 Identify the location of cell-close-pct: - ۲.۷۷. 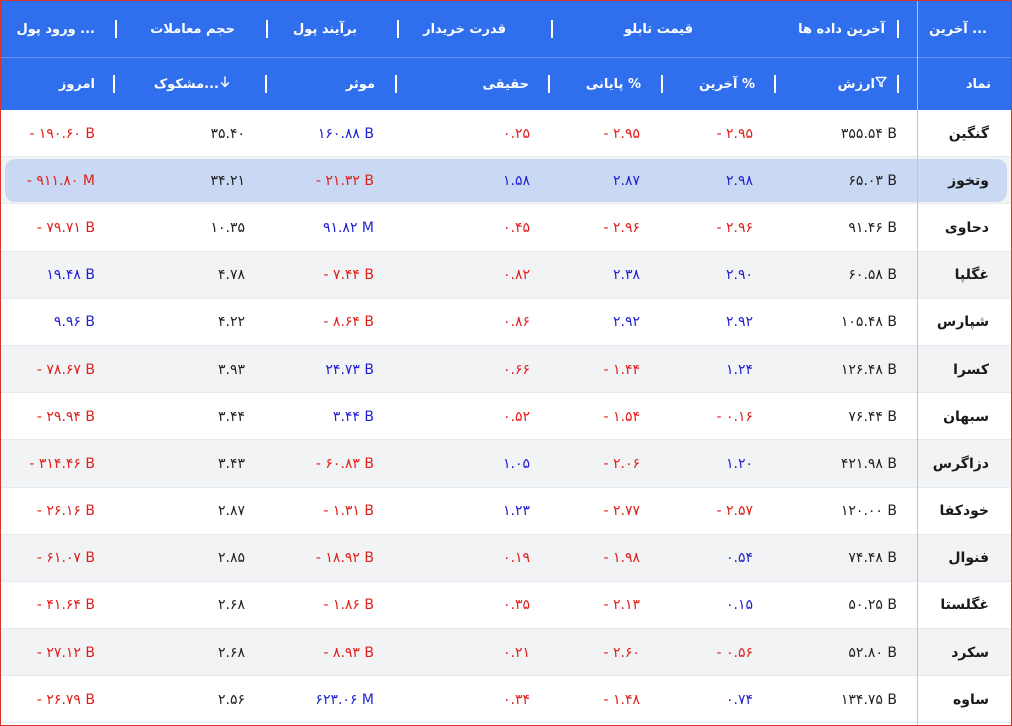
(621, 511).